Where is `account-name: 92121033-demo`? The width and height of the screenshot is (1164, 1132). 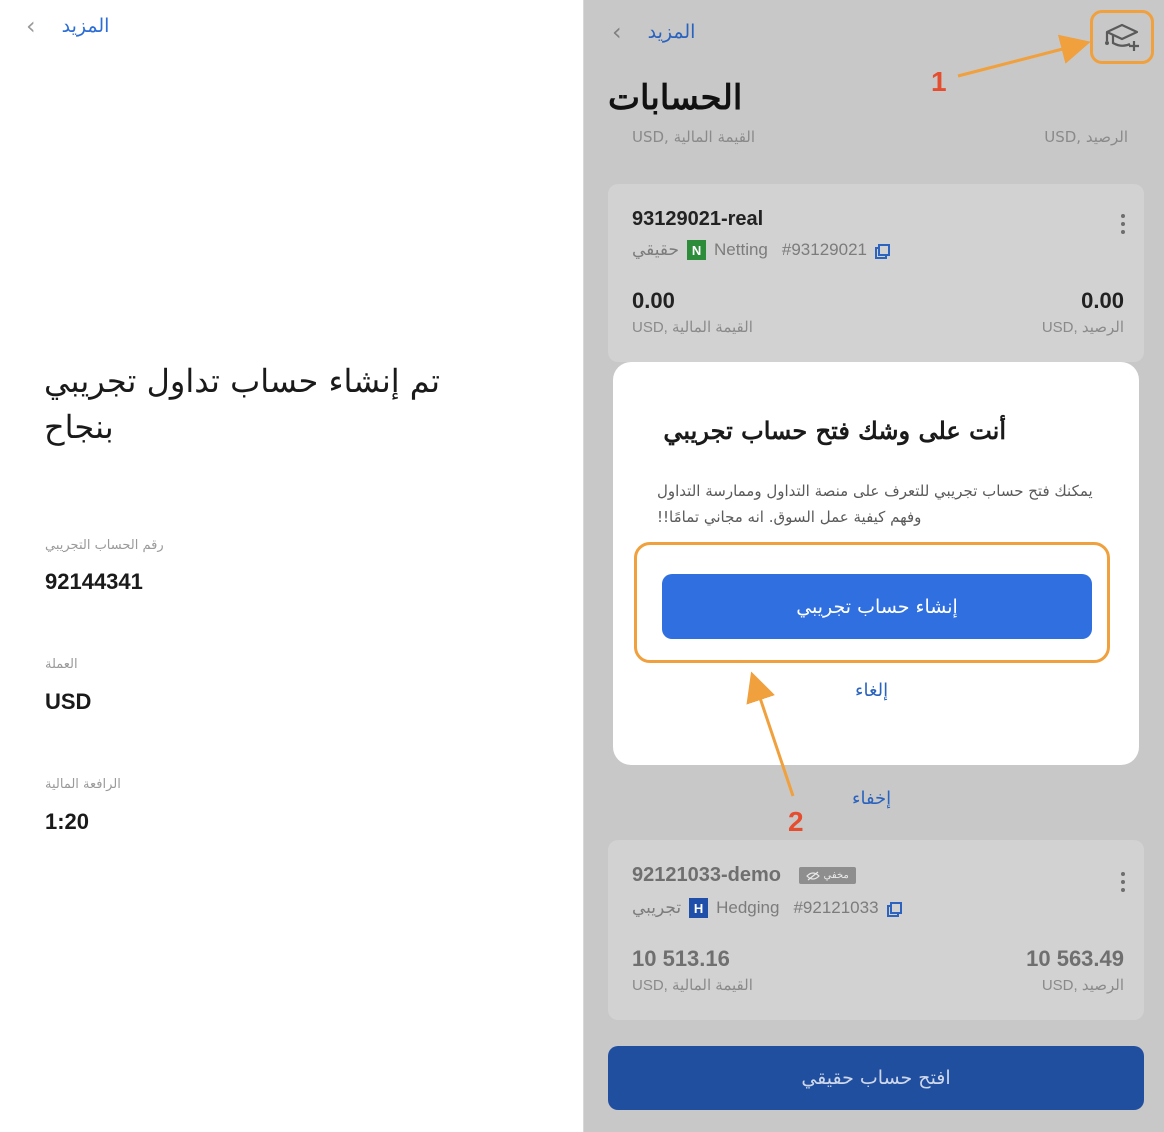
account-name: 92121033-demo is located at coordinates (706, 875).